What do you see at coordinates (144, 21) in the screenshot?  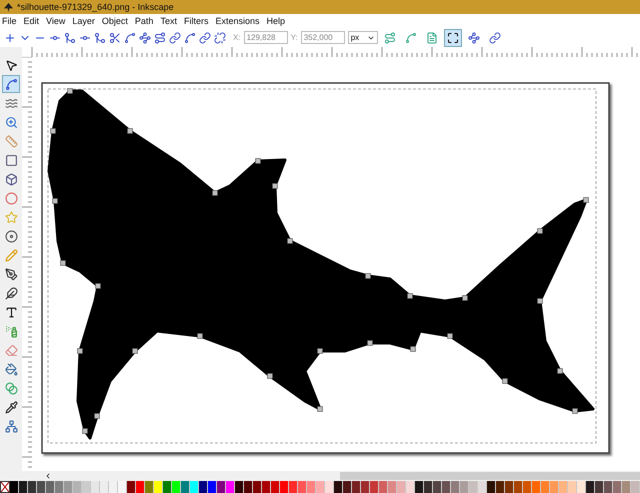 I see `menu-item: Path` at bounding box center [144, 21].